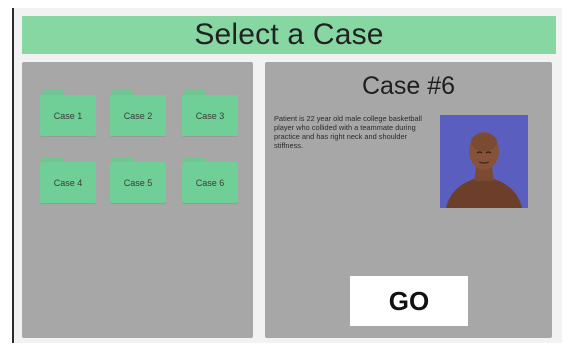  I want to click on case-3-folder: Case 3, so click(210, 113).